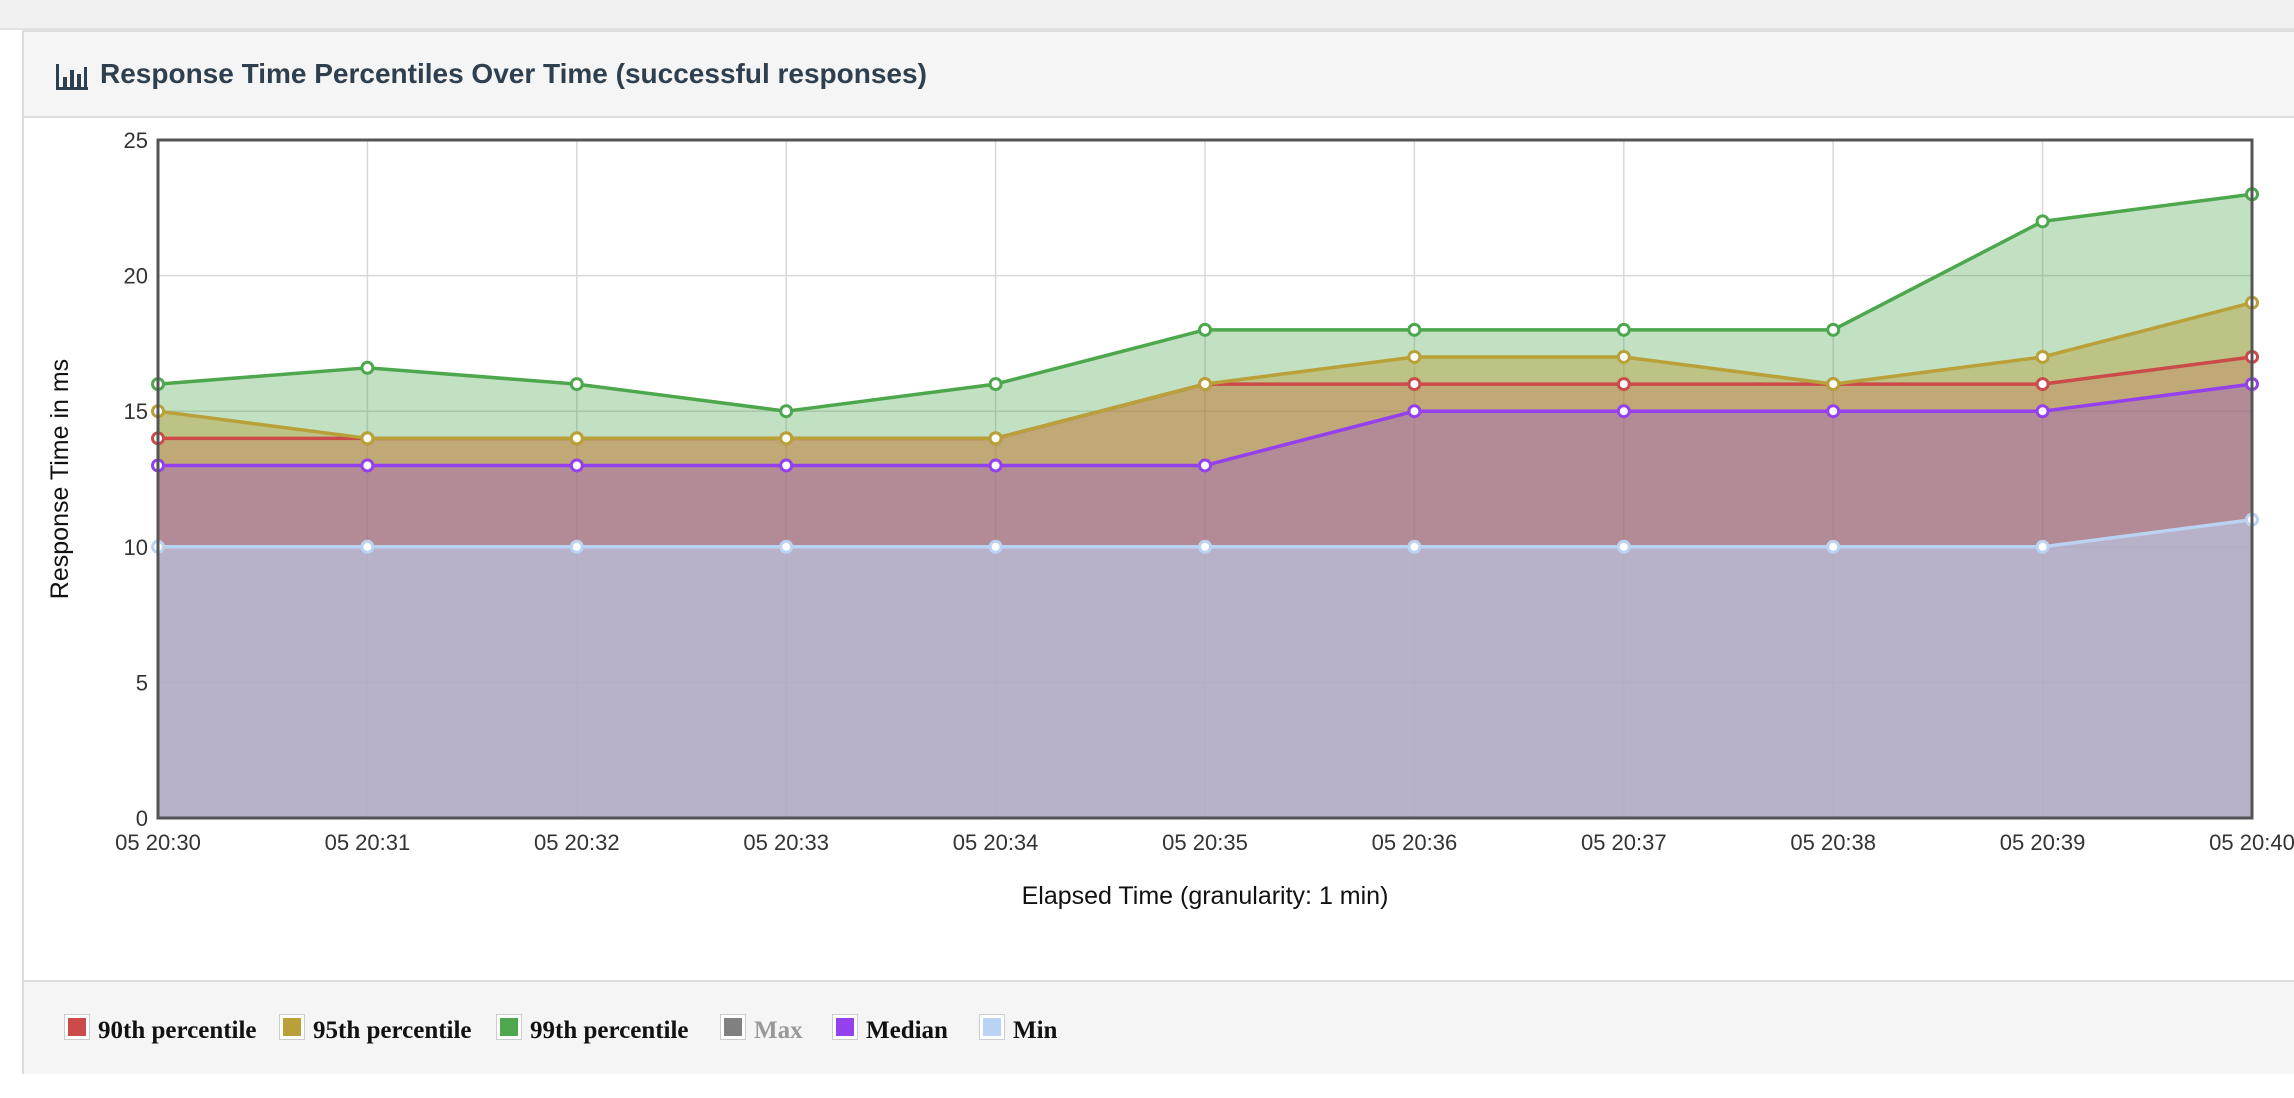 Image resolution: width=2294 pixels, height=1098 pixels. Describe the element at coordinates (136, 140) in the screenshot. I see `y-tick-label-5: 25` at that location.